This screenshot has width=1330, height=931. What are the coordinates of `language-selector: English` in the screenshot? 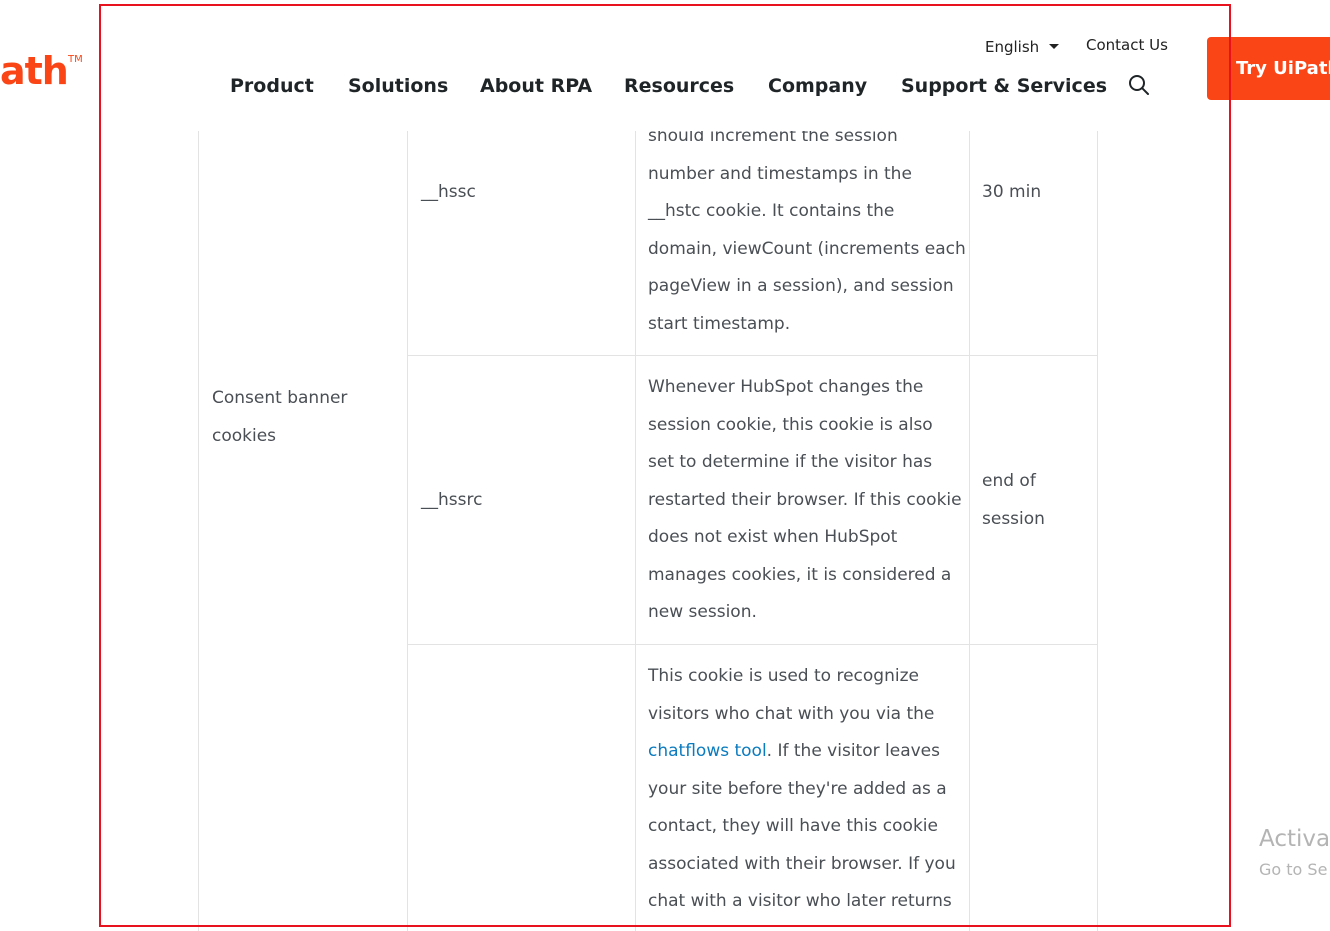 It's located at (1012, 47).